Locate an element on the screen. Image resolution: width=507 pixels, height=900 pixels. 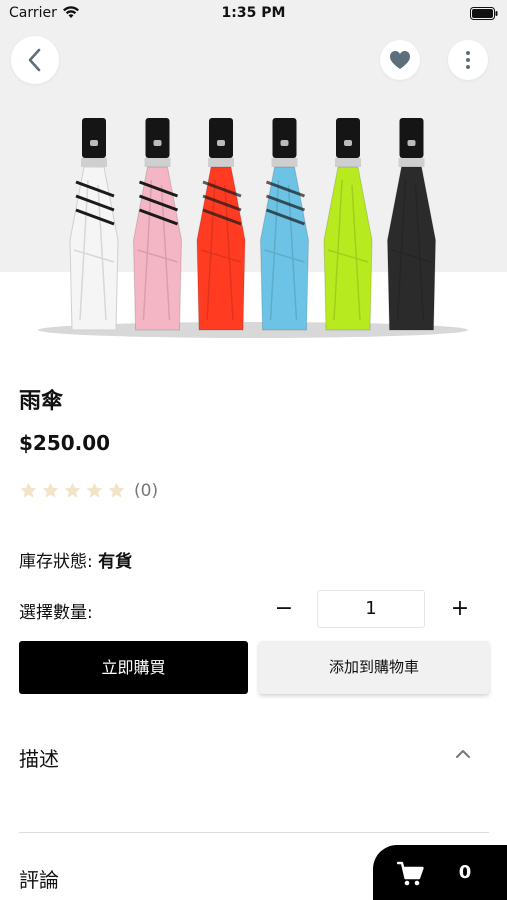
product-price: $250.00 is located at coordinates (65, 443).